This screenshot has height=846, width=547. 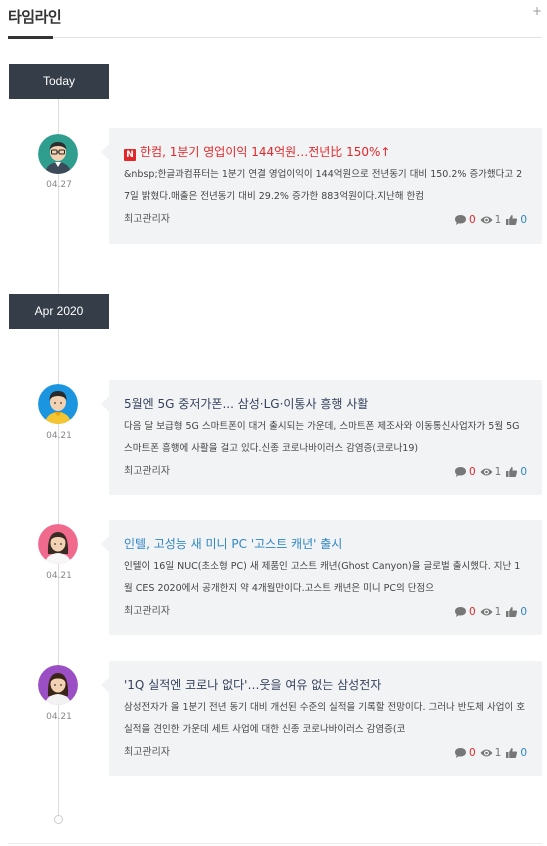 What do you see at coordinates (275, 843) in the screenshot?
I see `bottom-divider` at bounding box center [275, 843].